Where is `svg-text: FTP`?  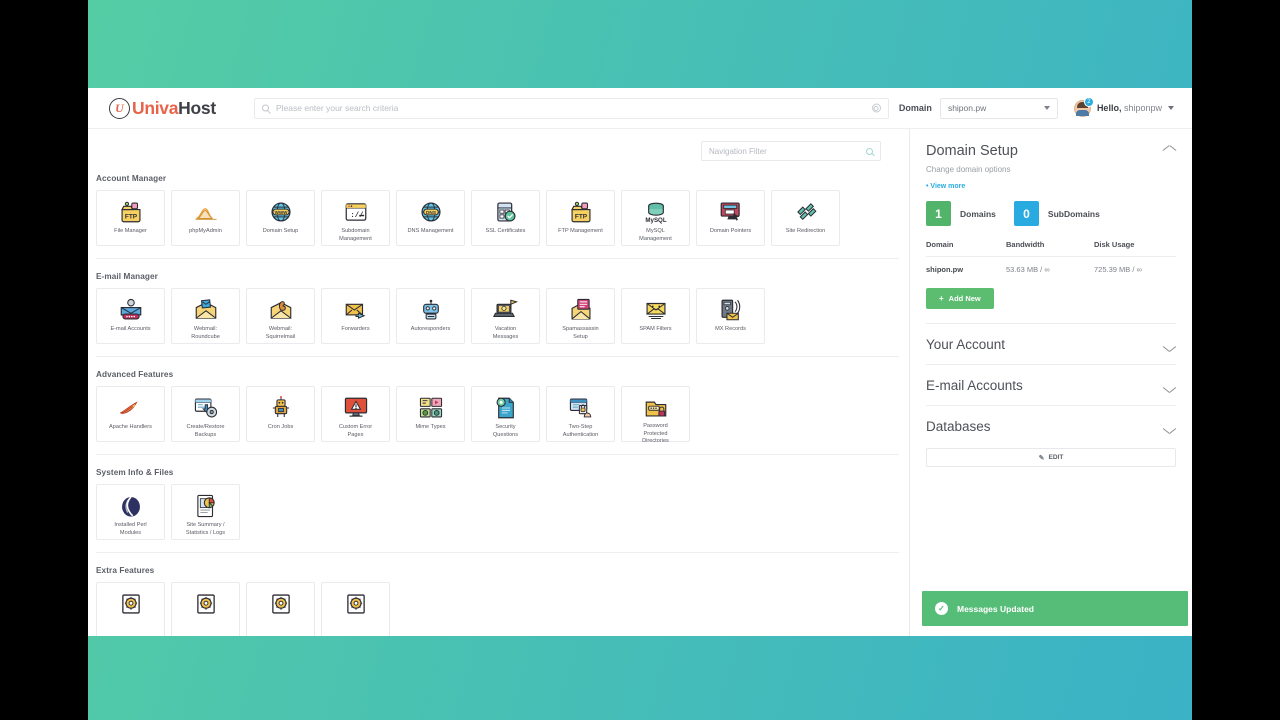
svg-text: FTP is located at coordinates (580, 216).